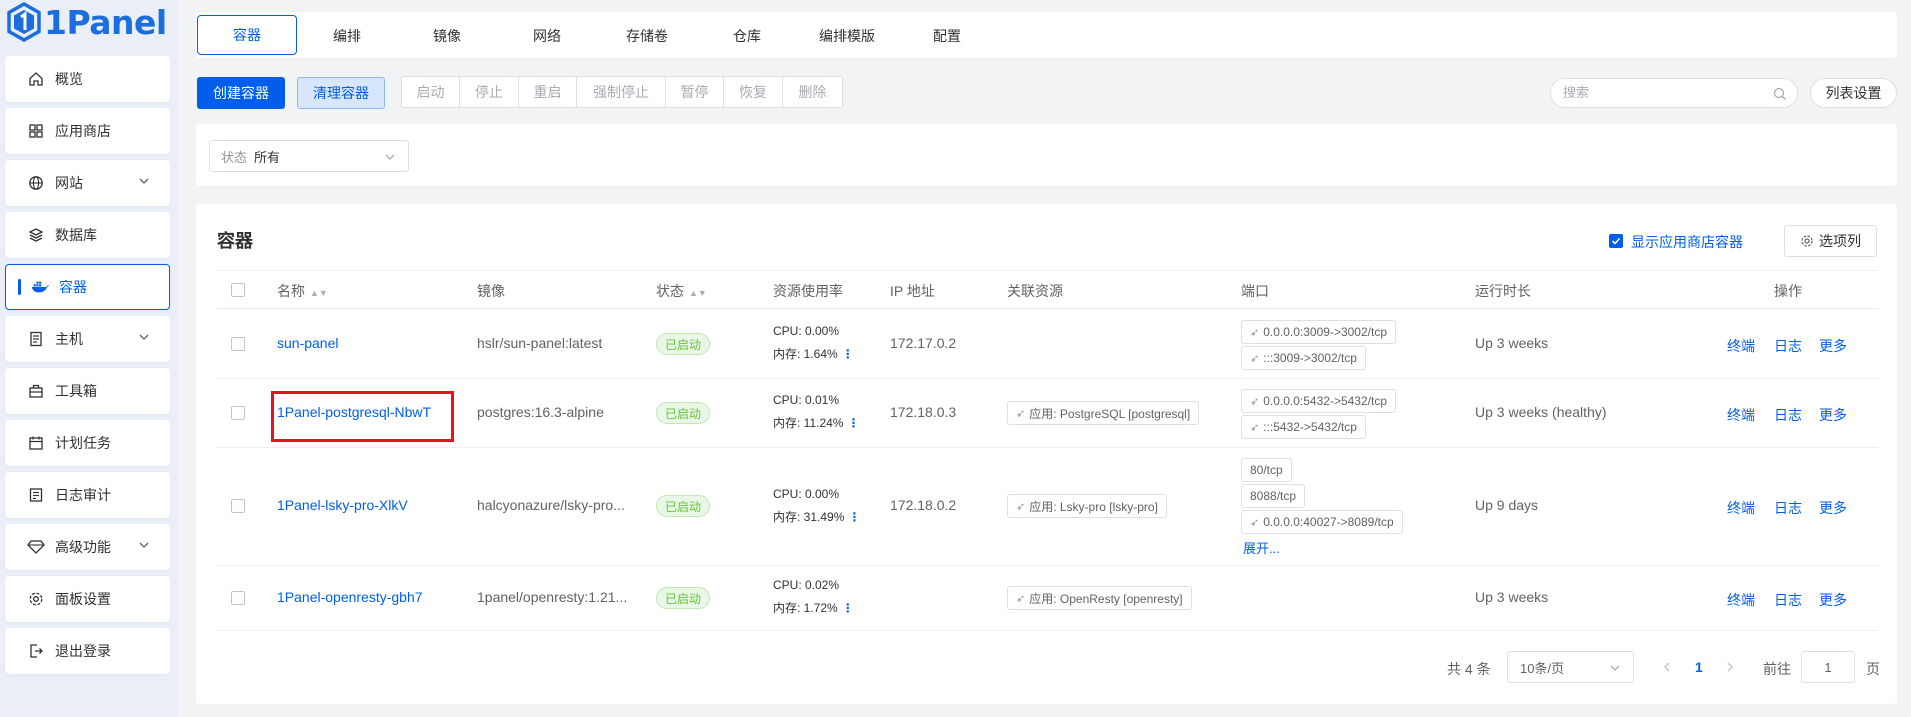  What do you see at coordinates (431, 92) in the screenshot?
I see `start-button: 启动` at bounding box center [431, 92].